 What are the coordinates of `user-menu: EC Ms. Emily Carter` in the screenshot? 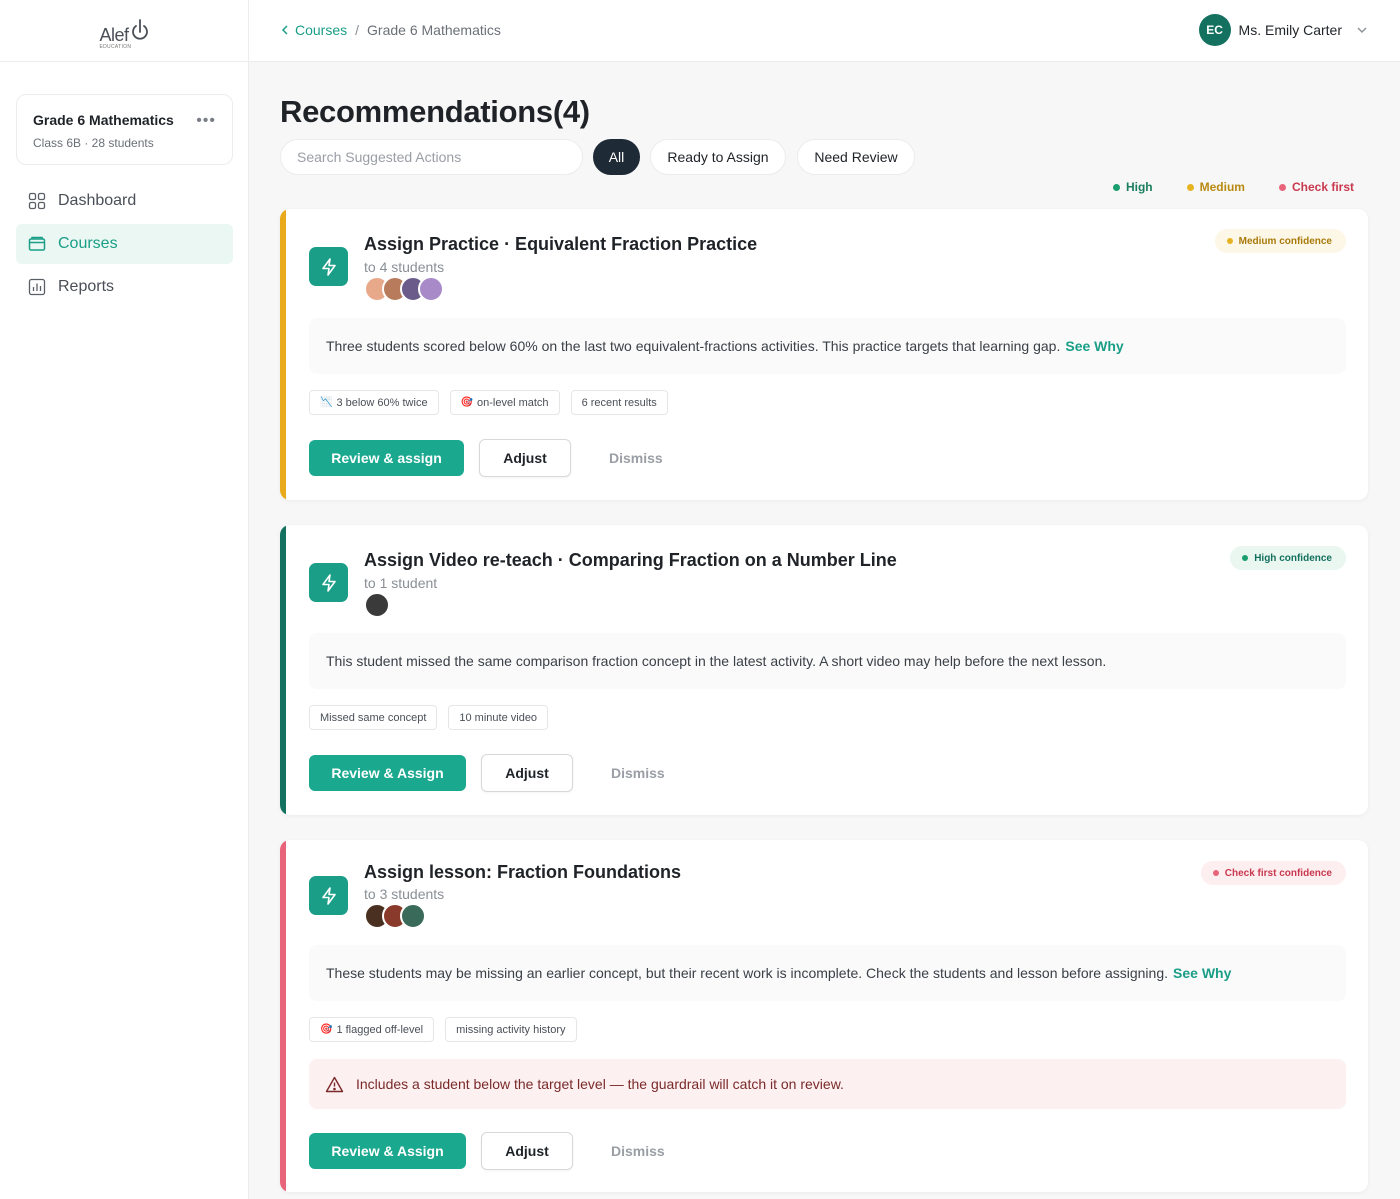 It's located at (1283, 30).